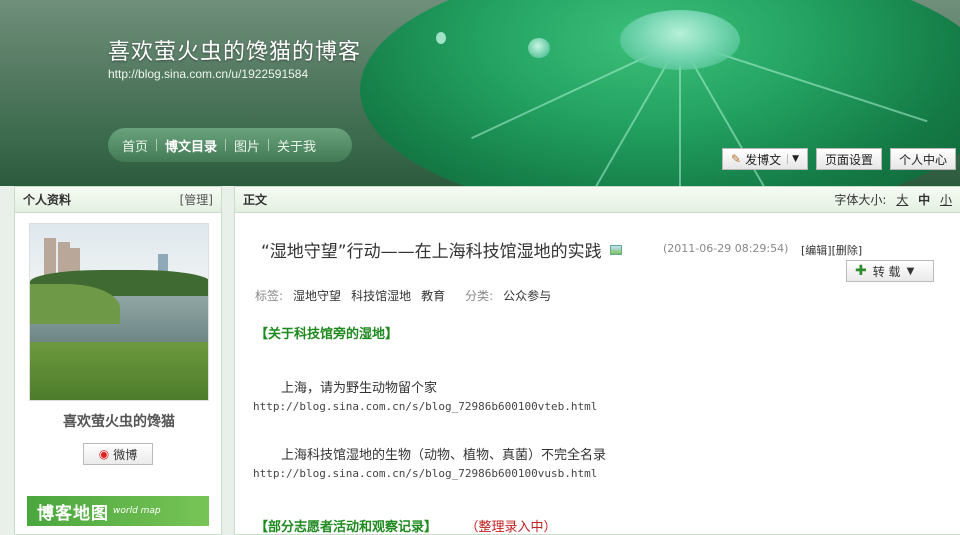 The image size is (960, 535). What do you see at coordinates (104, 454) in the screenshot?
I see `weibo-icon: ◉` at bounding box center [104, 454].